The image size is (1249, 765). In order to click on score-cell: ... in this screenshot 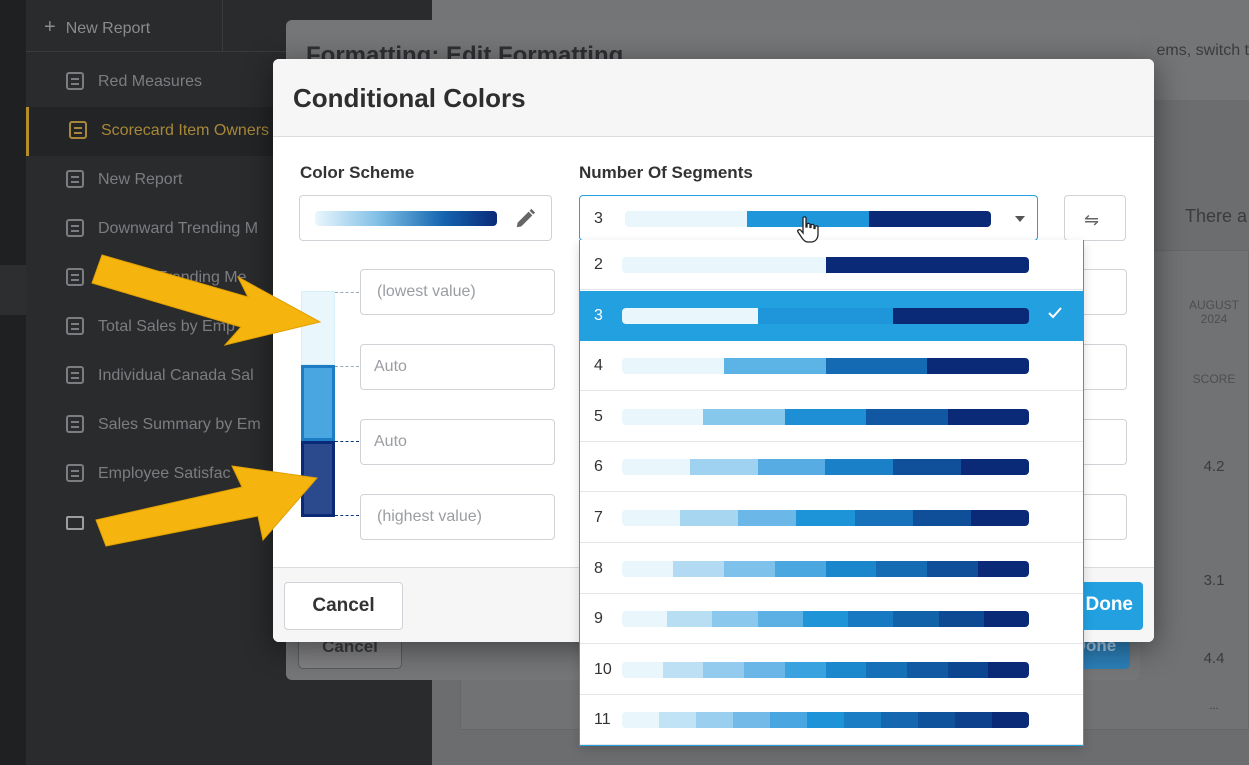, I will do `click(1214, 706)`.